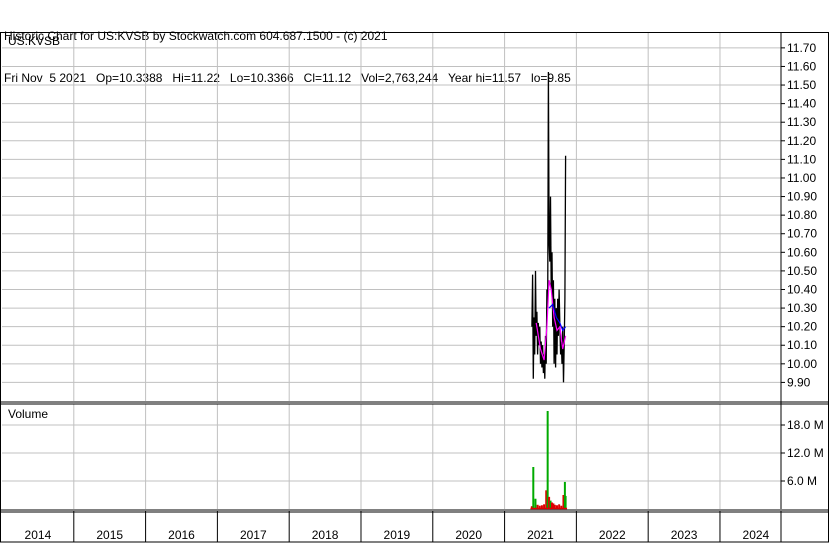  I want to click on x-tick-label: 2019, so click(397, 535).